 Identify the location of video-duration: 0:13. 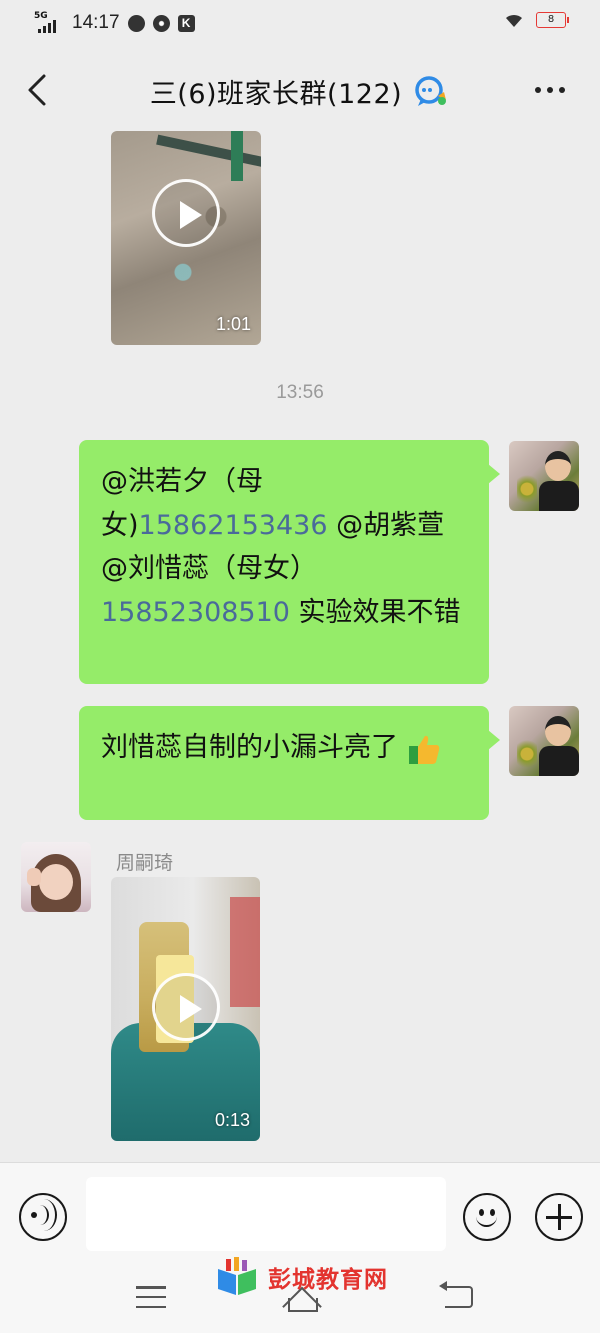
(232, 1120).